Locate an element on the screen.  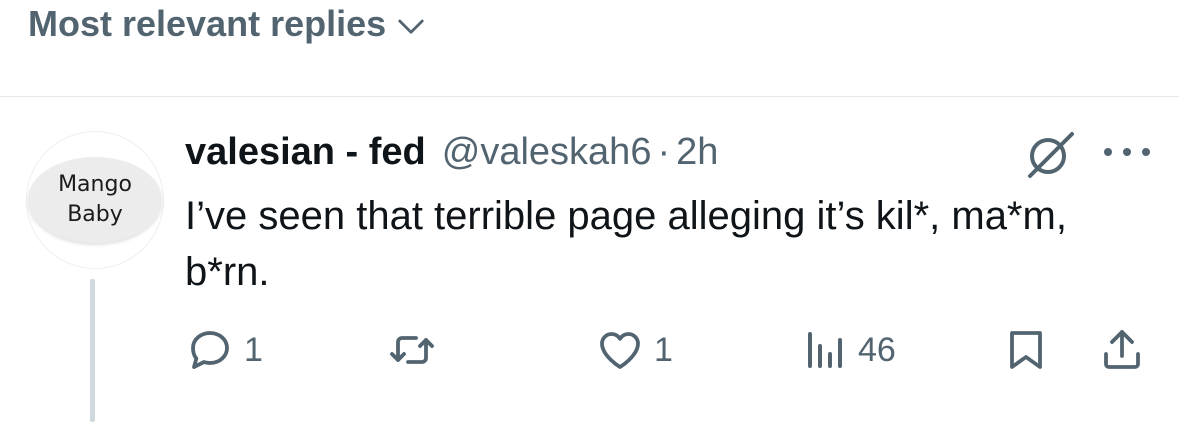
avatar: Mango Baby is located at coordinates (95, 200).